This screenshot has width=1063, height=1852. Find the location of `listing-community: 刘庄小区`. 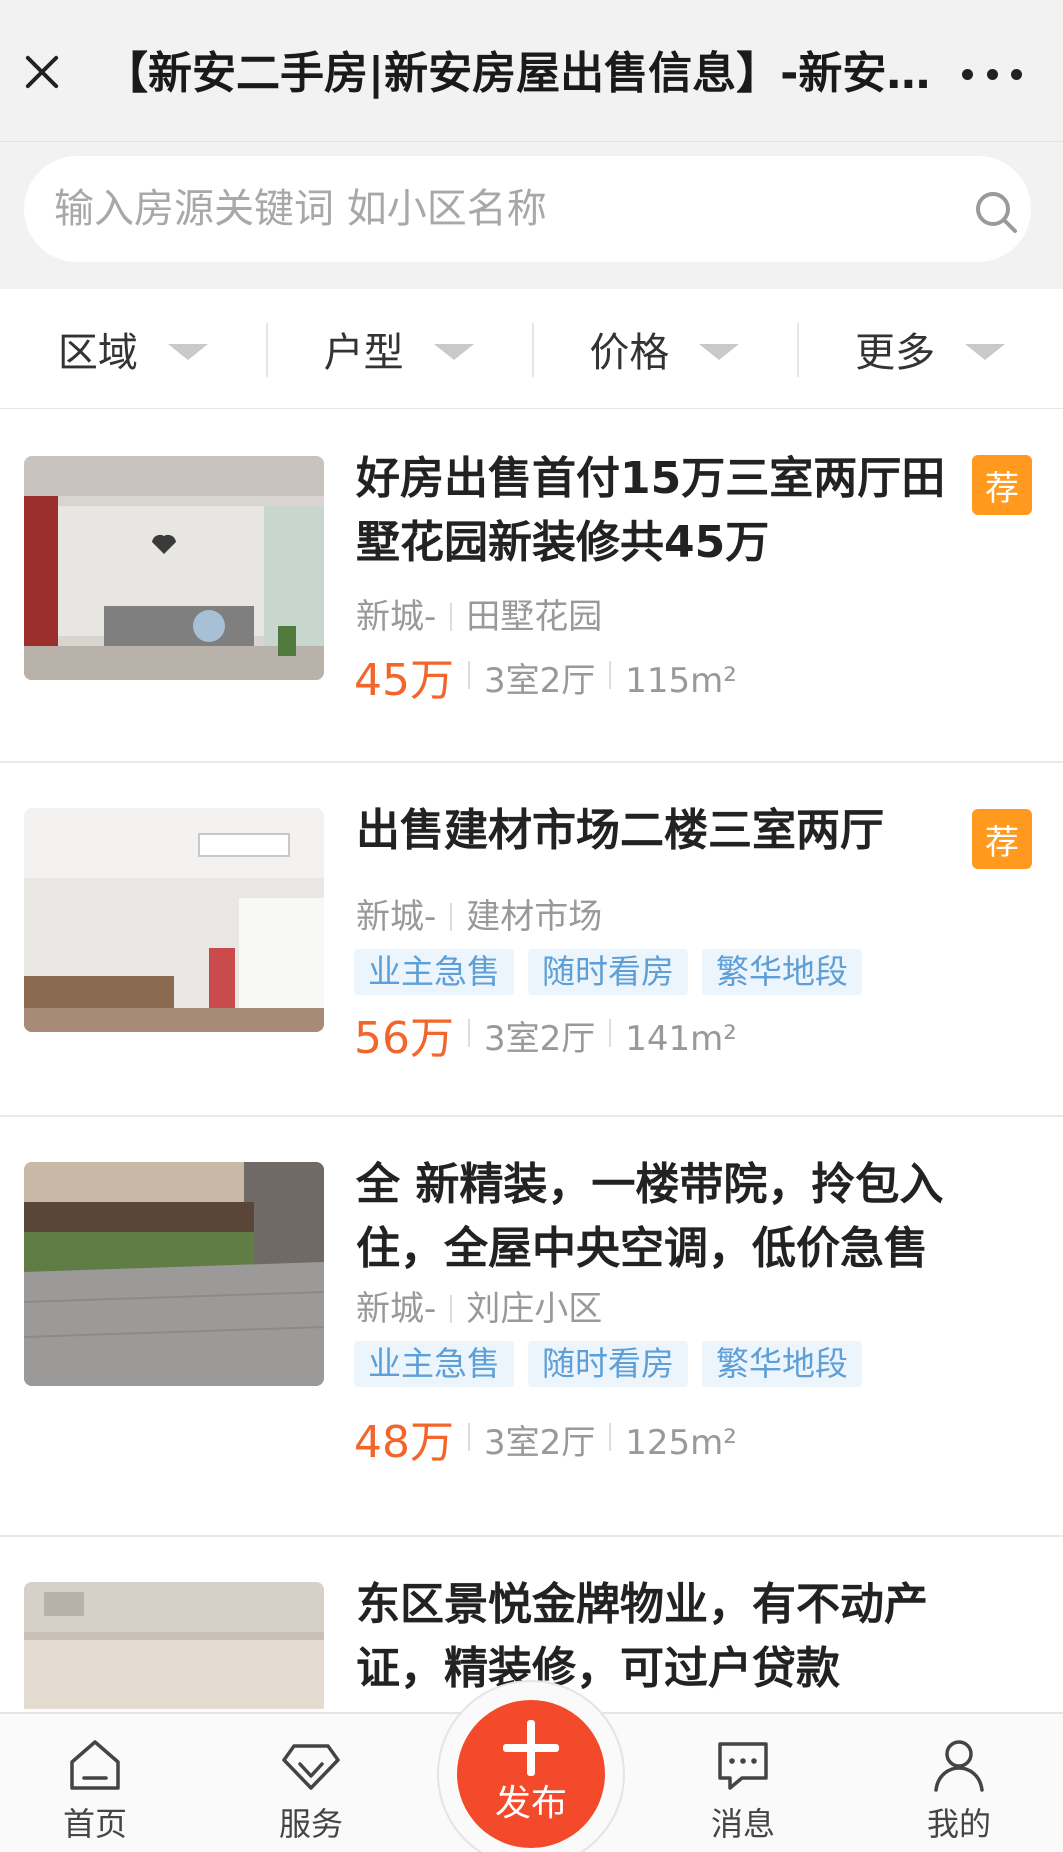

listing-community: 刘庄小区 is located at coordinates (534, 1309).